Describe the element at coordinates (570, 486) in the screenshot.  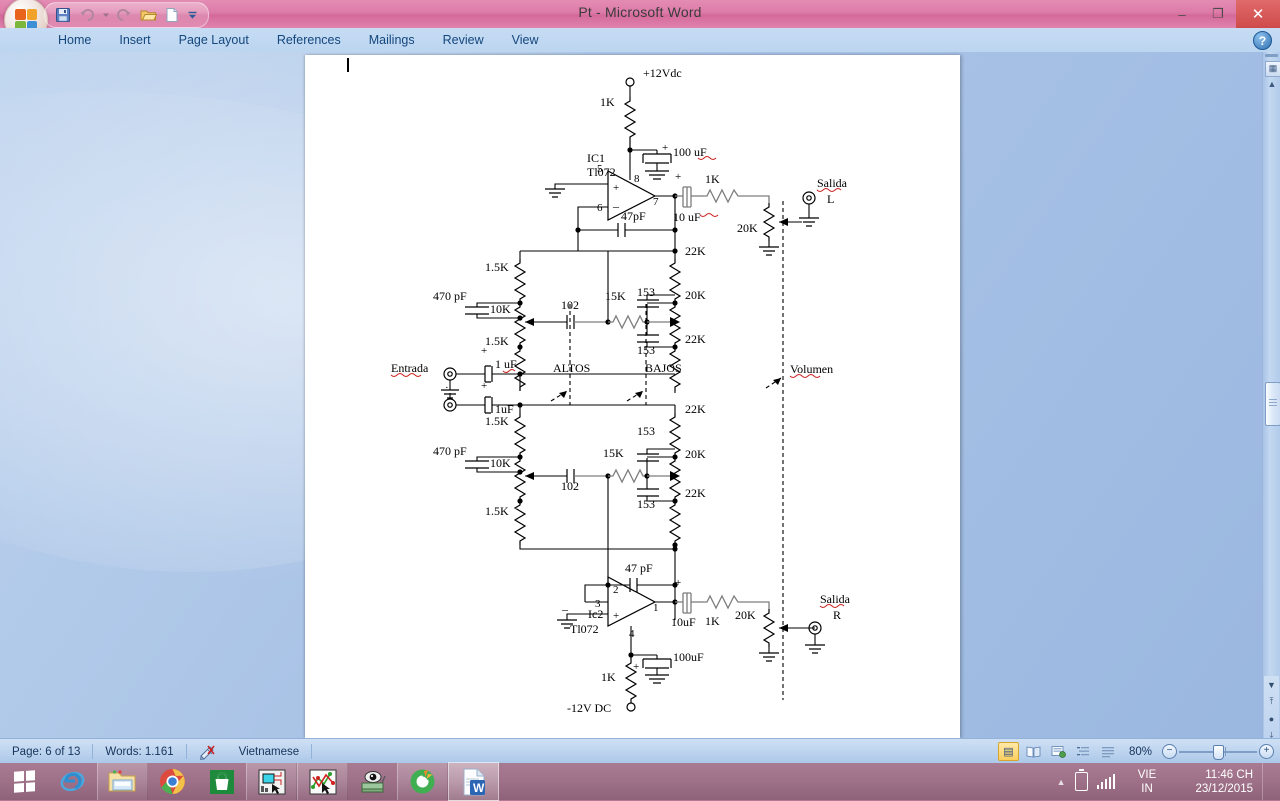
I see `label-treble-series-cap-b: 102` at that location.